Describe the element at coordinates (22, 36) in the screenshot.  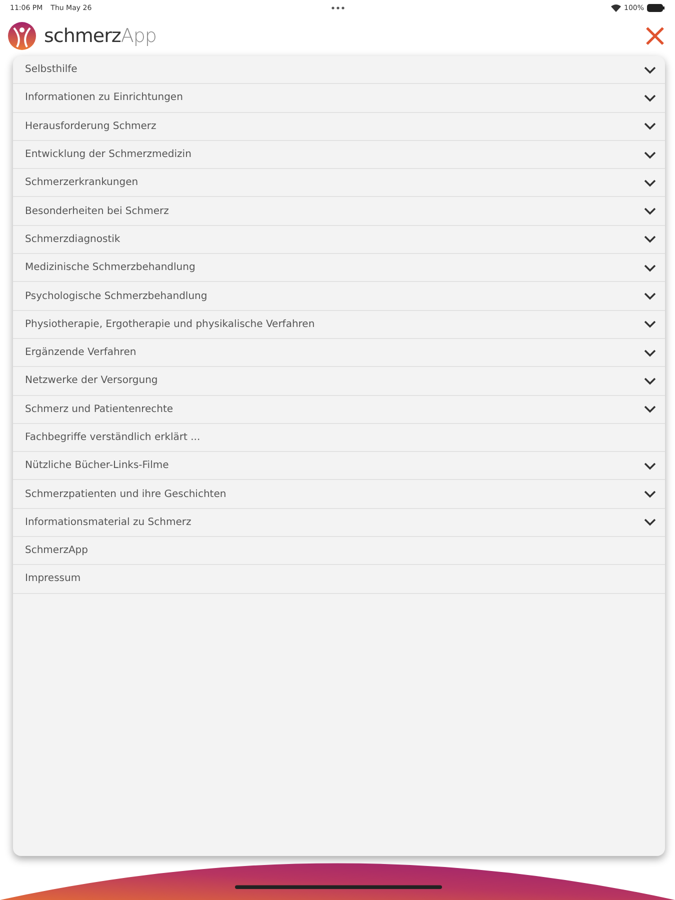
I see `logo-icon` at that location.